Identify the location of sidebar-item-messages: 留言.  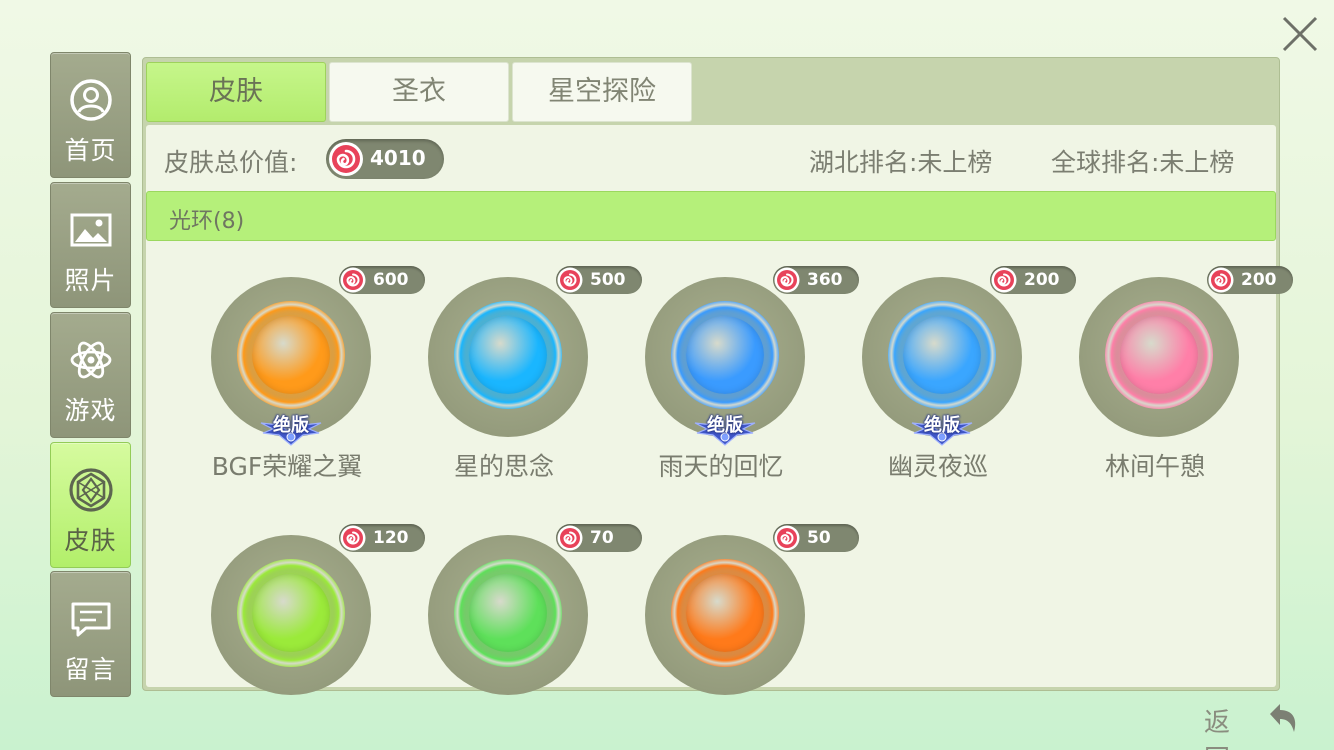
(90, 634).